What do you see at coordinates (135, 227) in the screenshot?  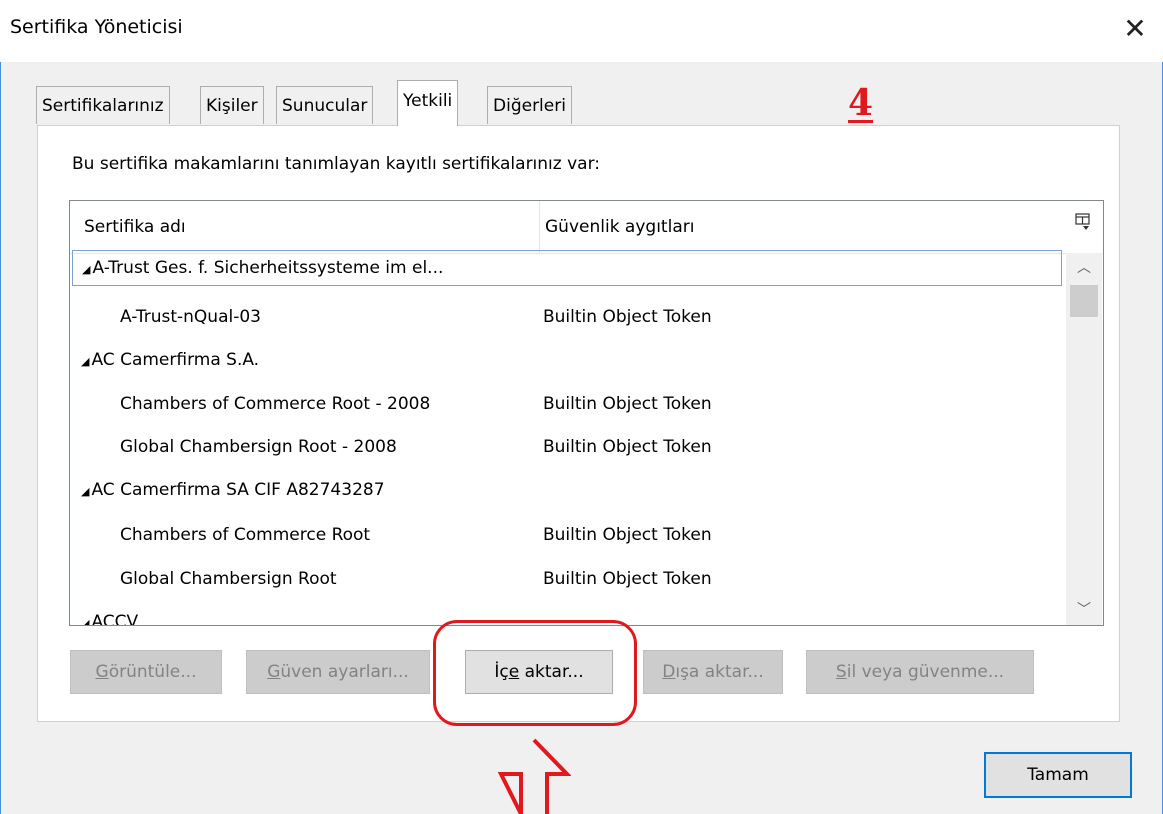 I see `column-header-certificate-name: Sertifika adı` at bounding box center [135, 227].